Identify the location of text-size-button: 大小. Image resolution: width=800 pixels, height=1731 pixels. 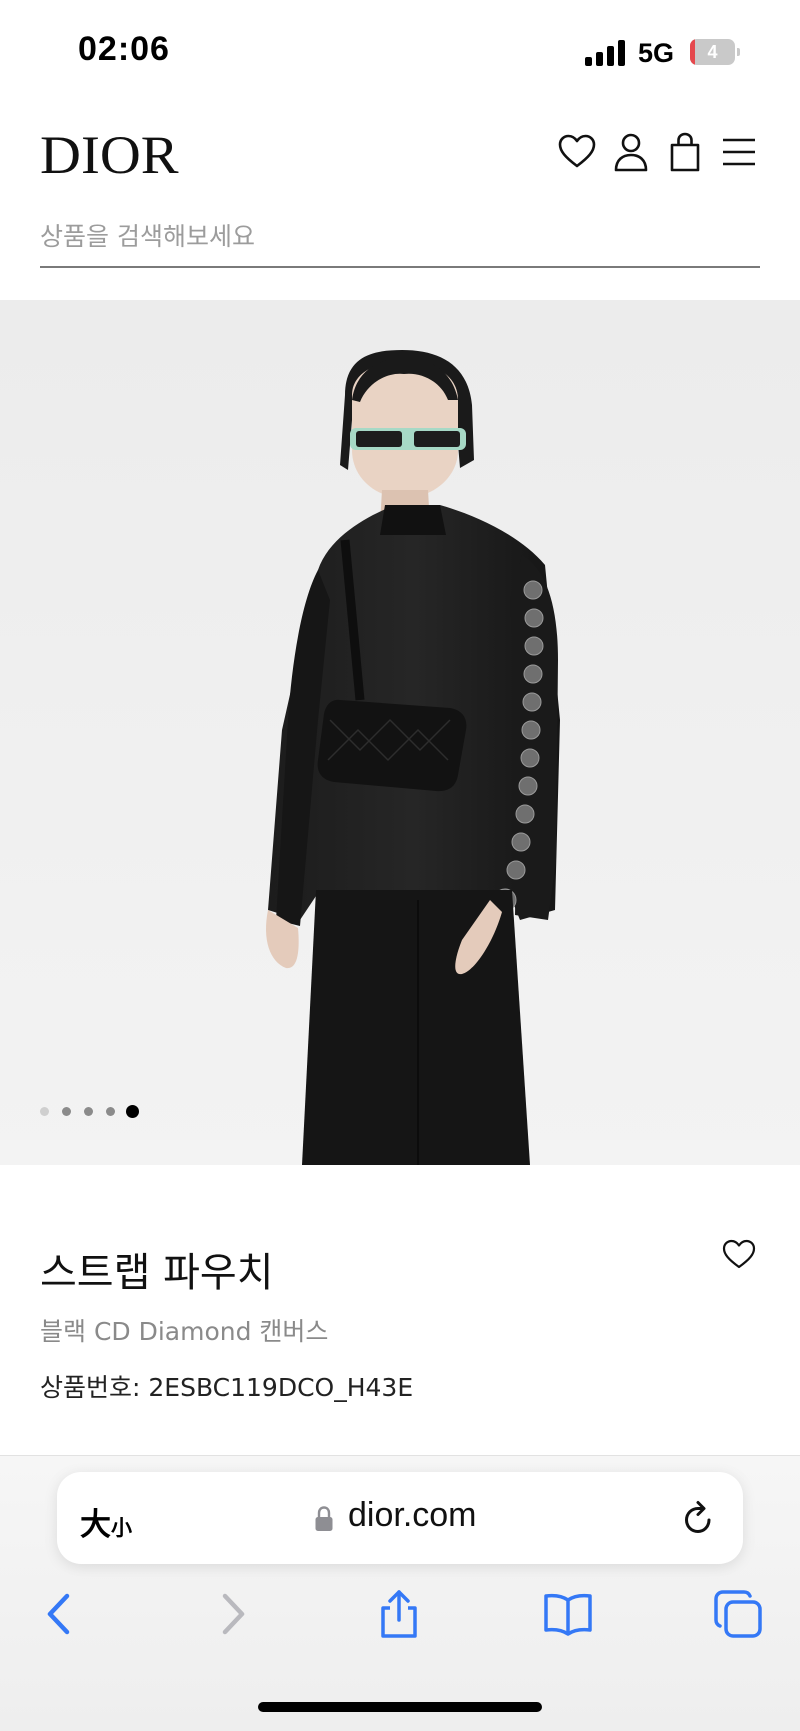
(106, 1521).